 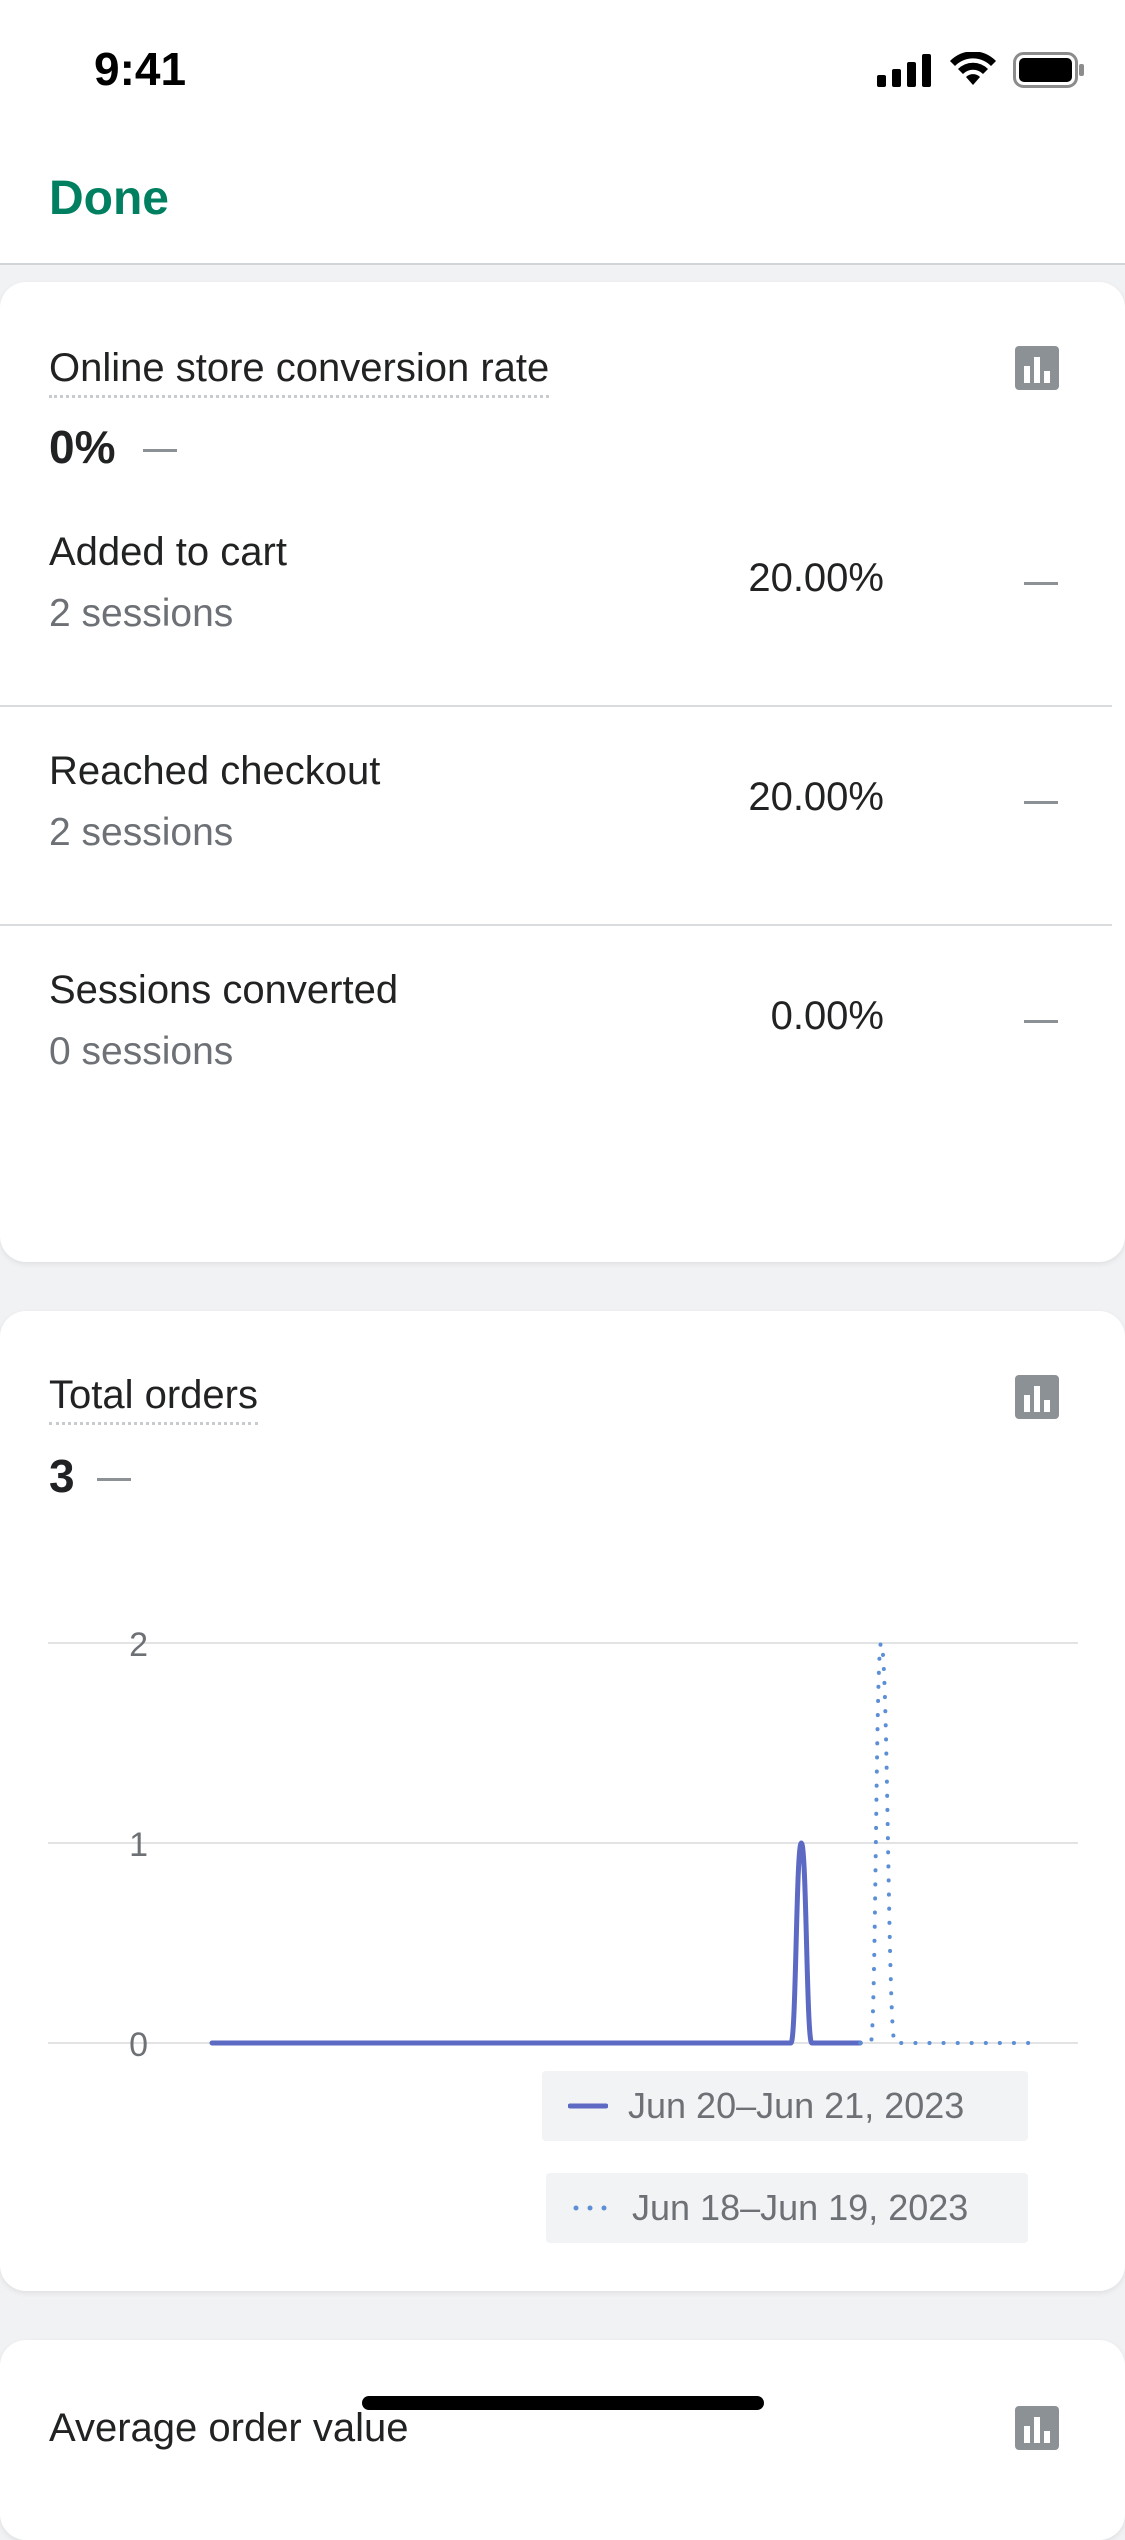 What do you see at coordinates (109, 198) in the screenshot?
I see `done-button: Done` at bounding box center [109, 198].